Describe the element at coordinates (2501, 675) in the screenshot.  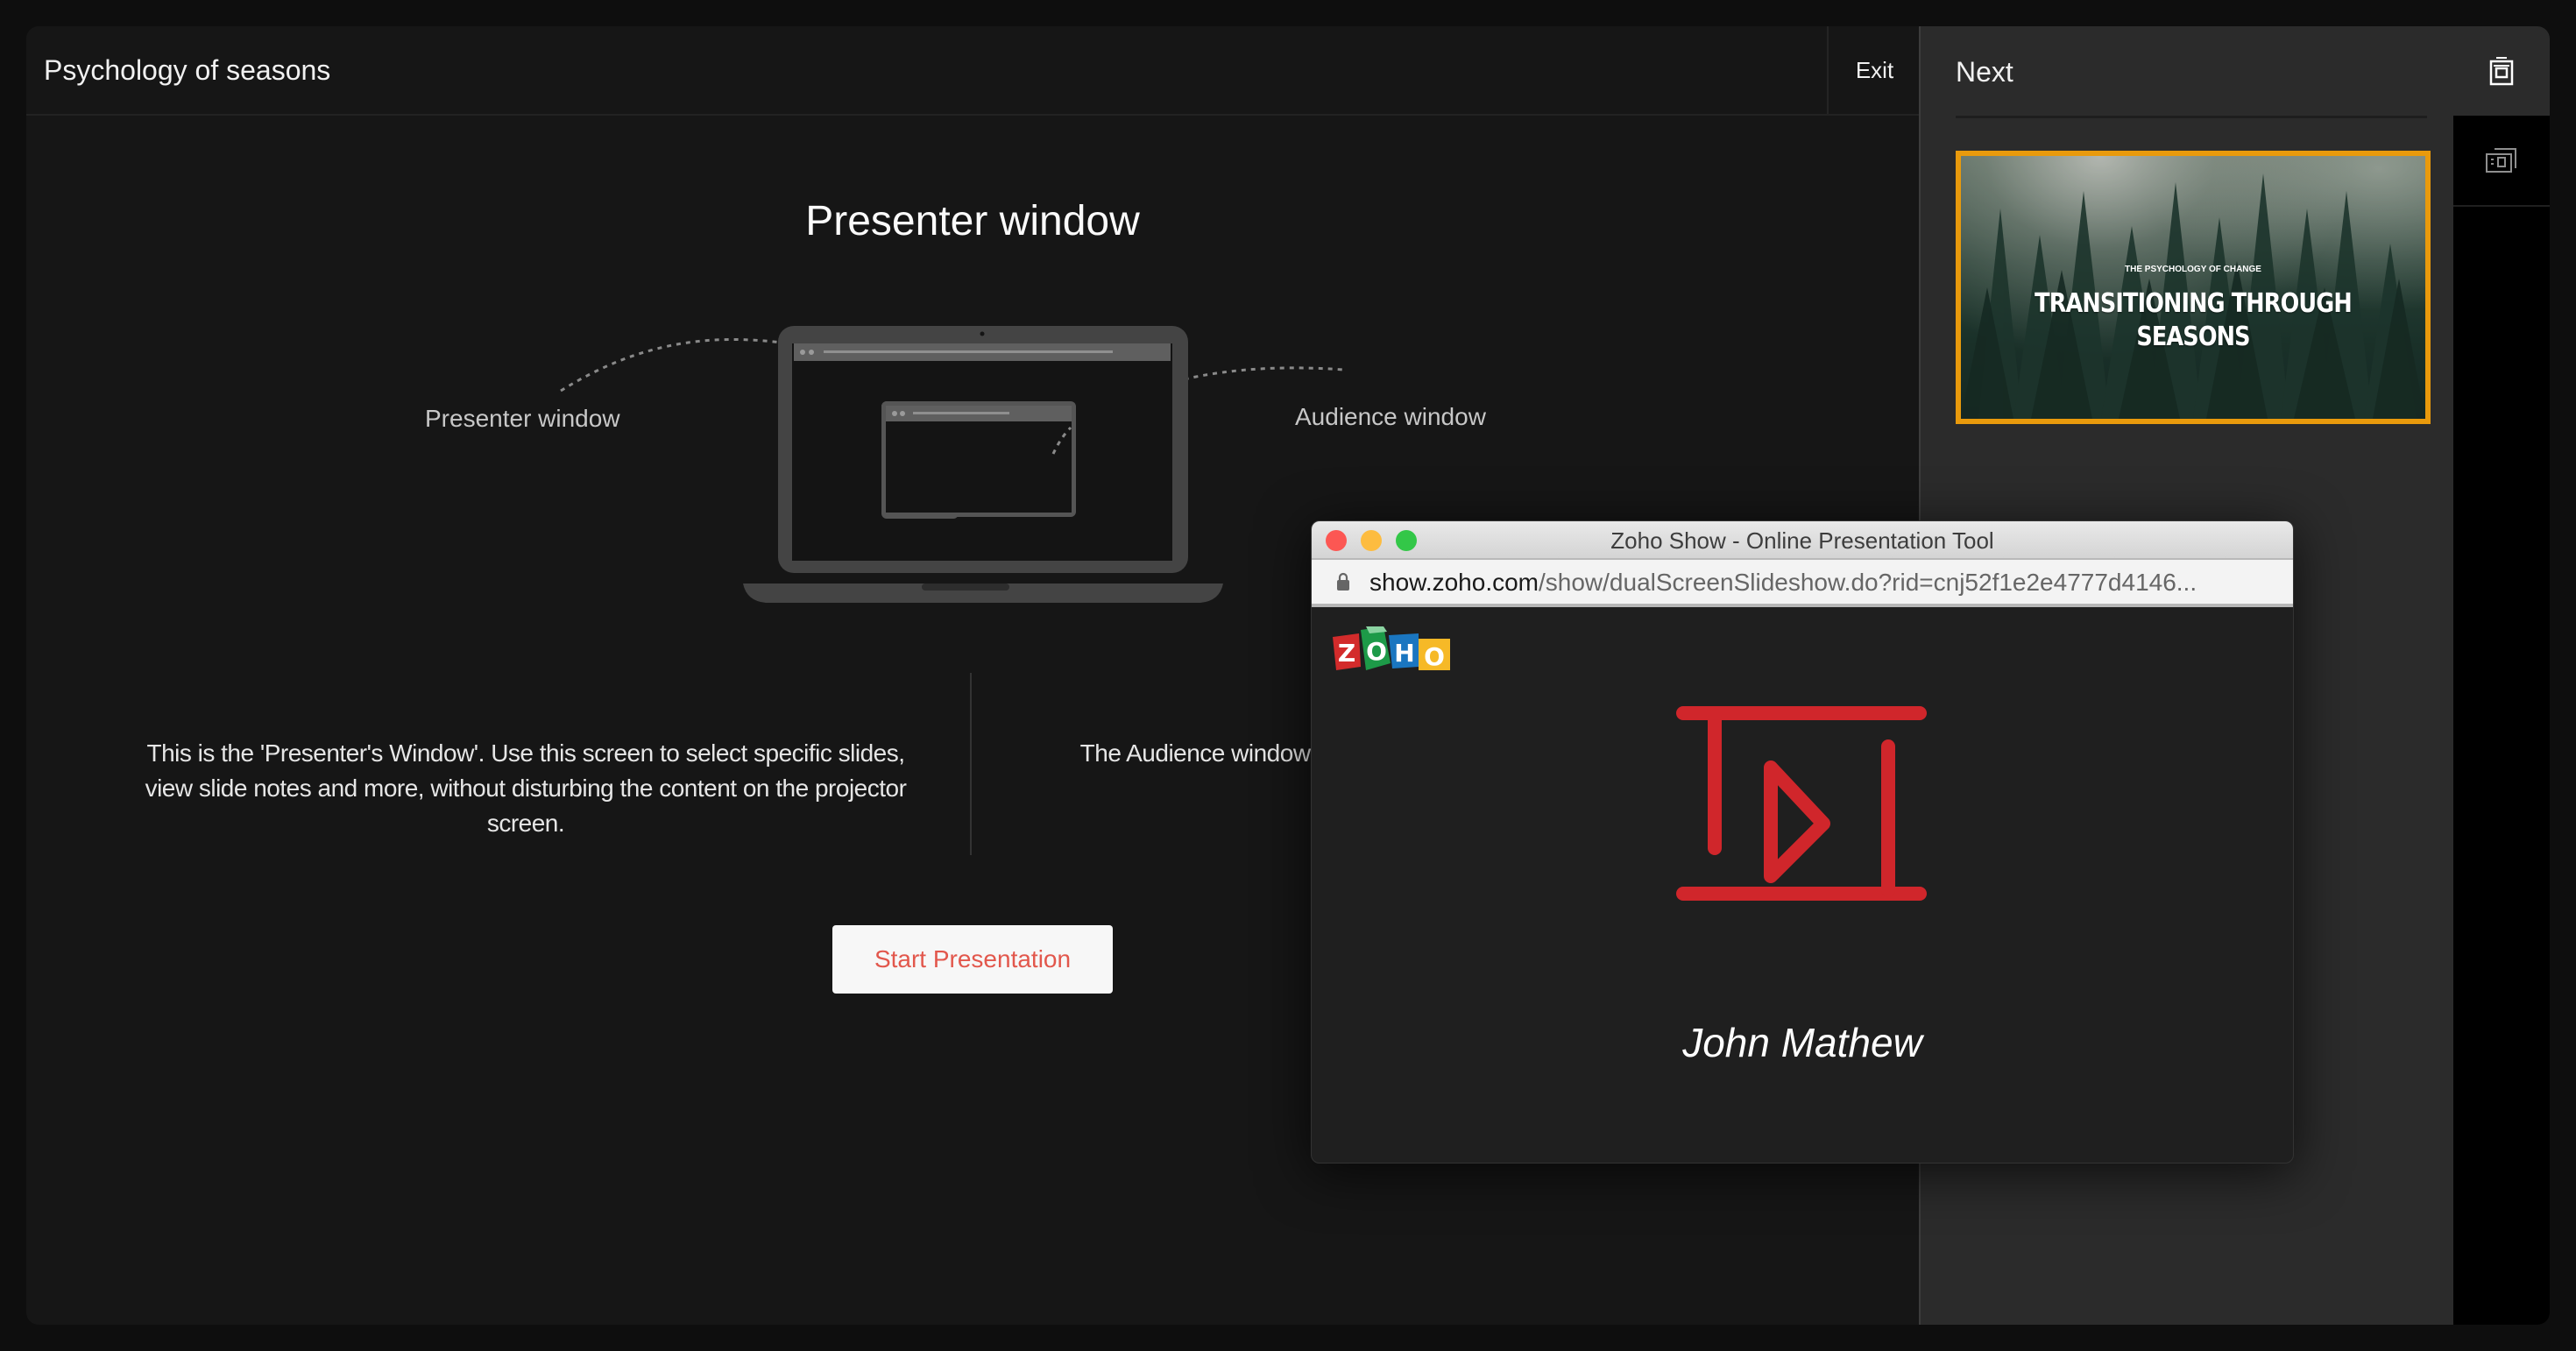
I see `view-icon-strip` at that location.